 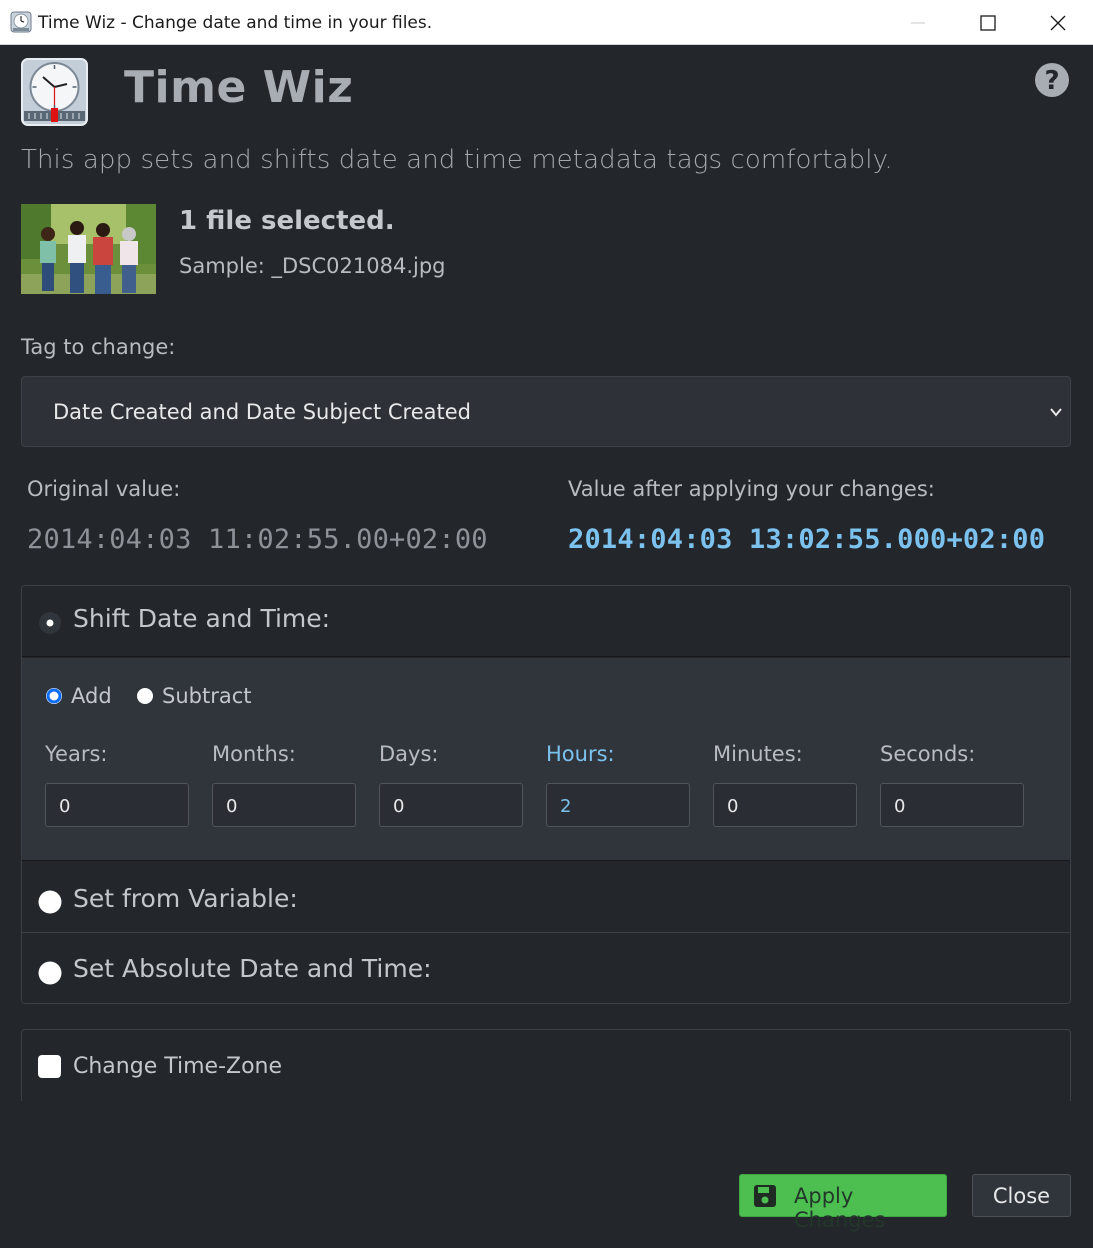 What do you see at coordinates (580, 754) in the screenshot?
I see `hours-label: Hours:` at bounding box center [580, 754].